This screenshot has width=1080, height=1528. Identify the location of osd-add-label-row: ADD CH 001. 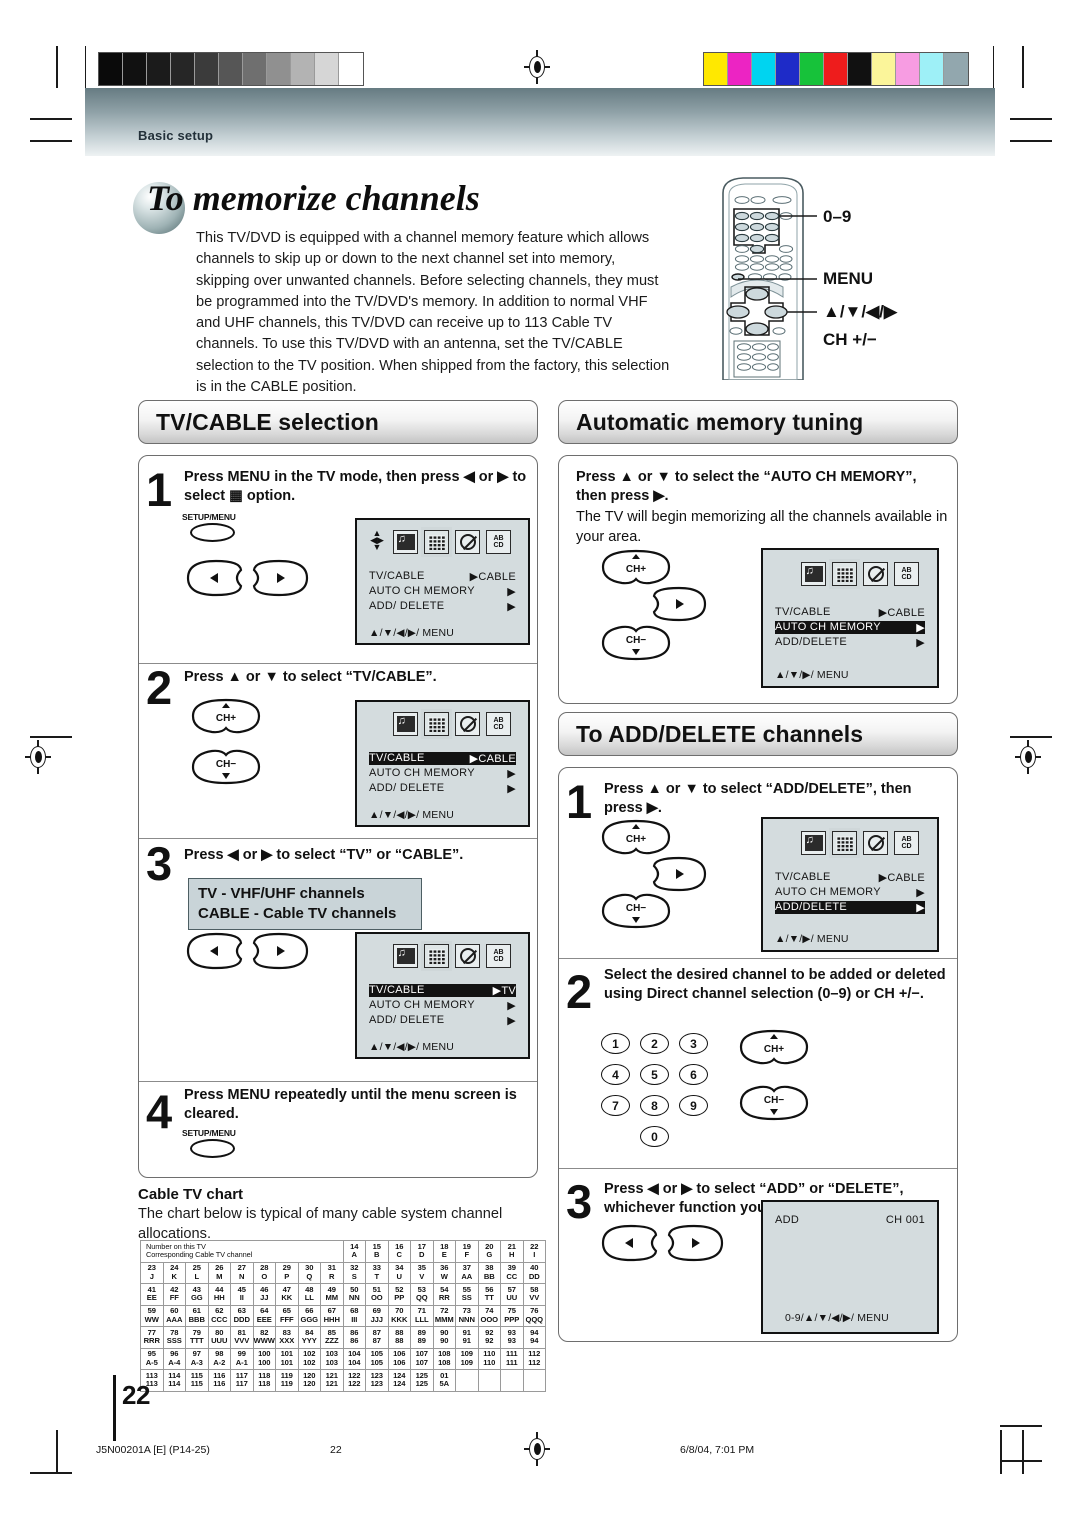
(850, 1220).